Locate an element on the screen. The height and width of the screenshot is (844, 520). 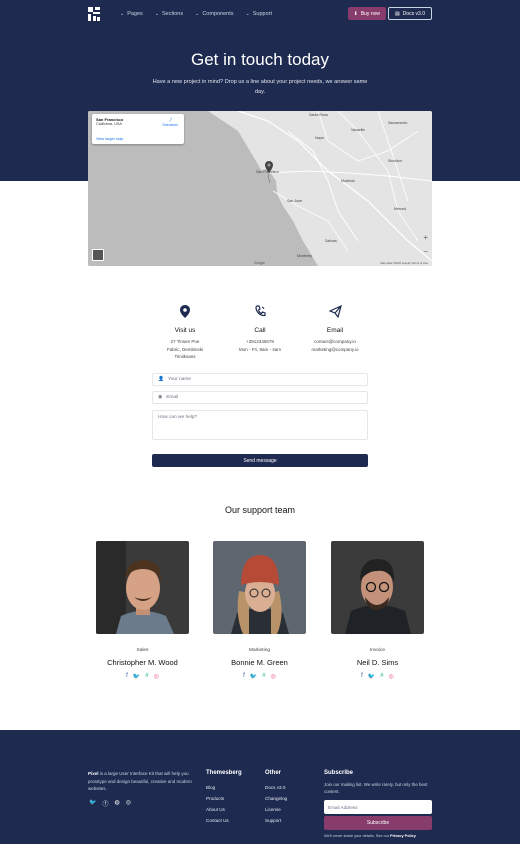
map-label: Merced is located at coordinates (400, 209).